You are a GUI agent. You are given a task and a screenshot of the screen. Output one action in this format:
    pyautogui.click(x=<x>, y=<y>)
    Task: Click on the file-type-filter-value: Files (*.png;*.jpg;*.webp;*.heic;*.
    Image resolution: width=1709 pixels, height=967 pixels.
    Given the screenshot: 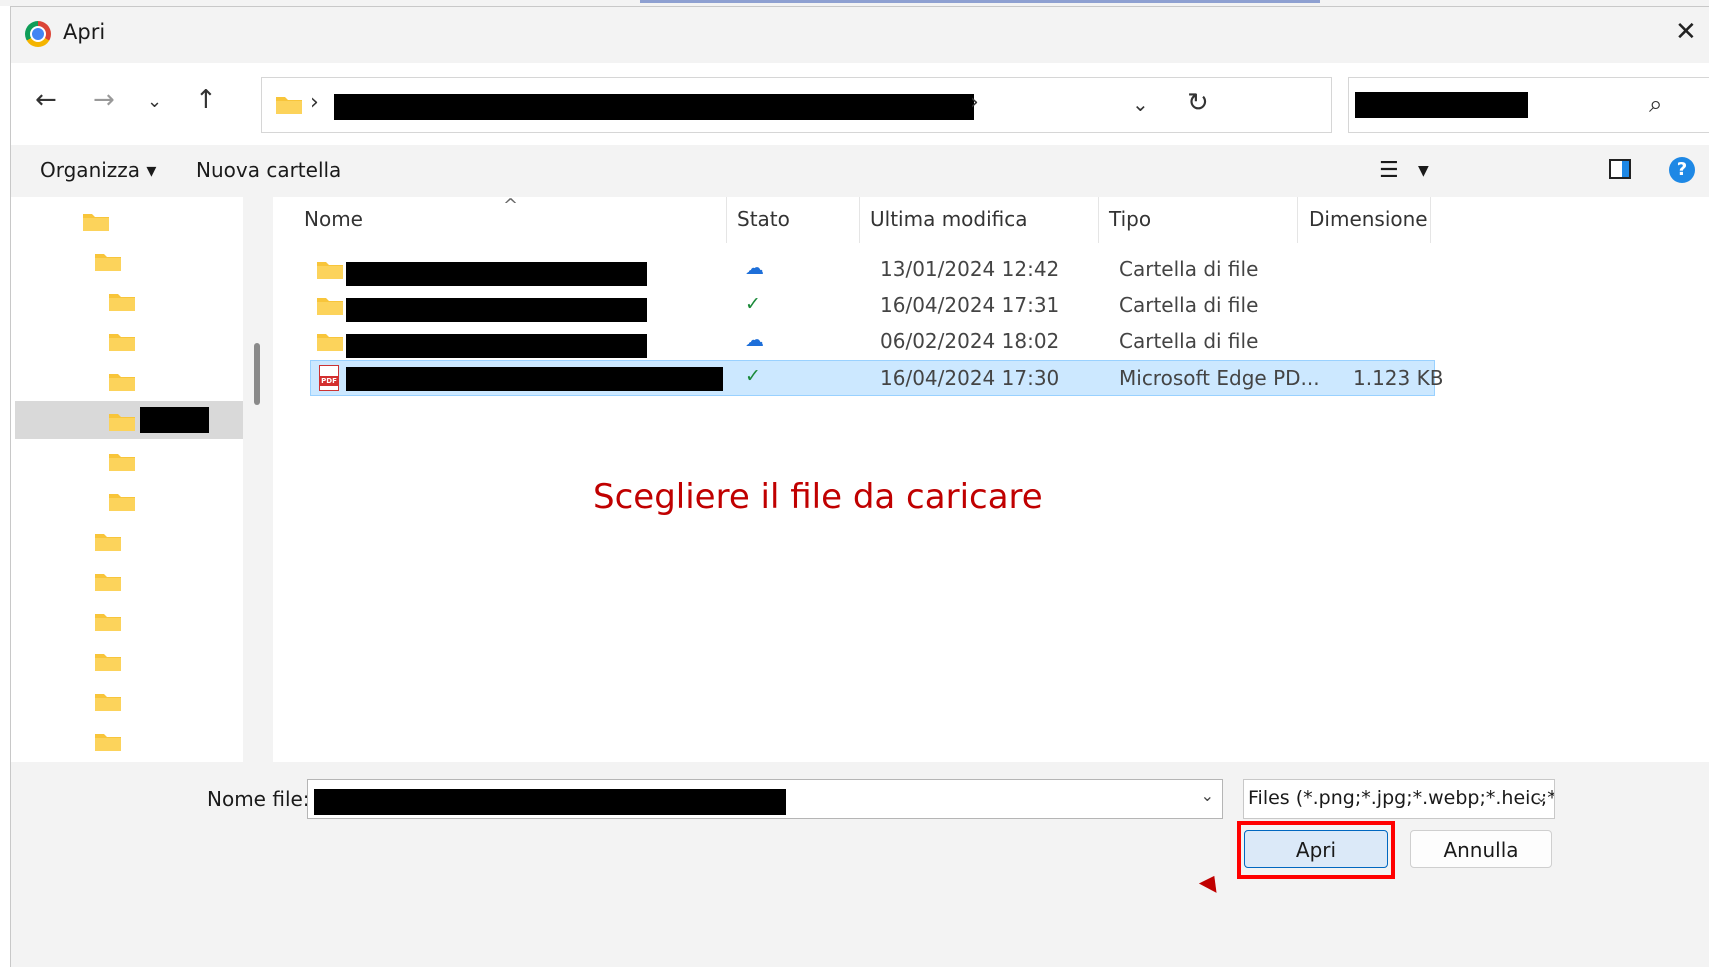 What is the action you would take?
    pyautogui.click(x=1401, y=798)
    